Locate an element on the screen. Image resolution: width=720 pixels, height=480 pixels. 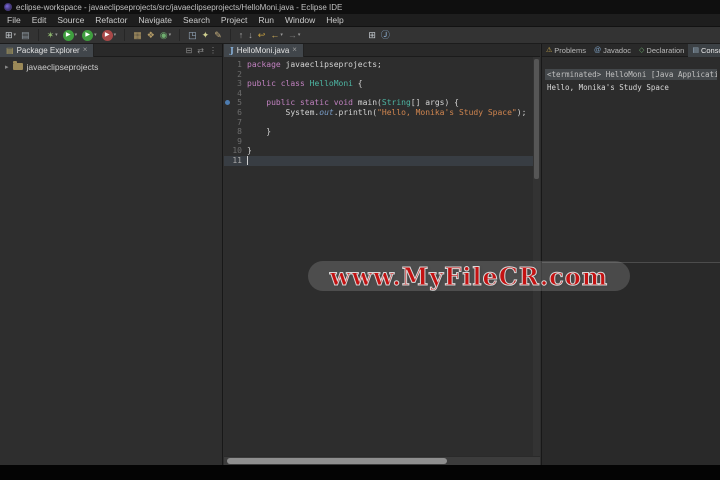
external-tools-icon: ▶ ▾ is located at coordinates (109, 35).